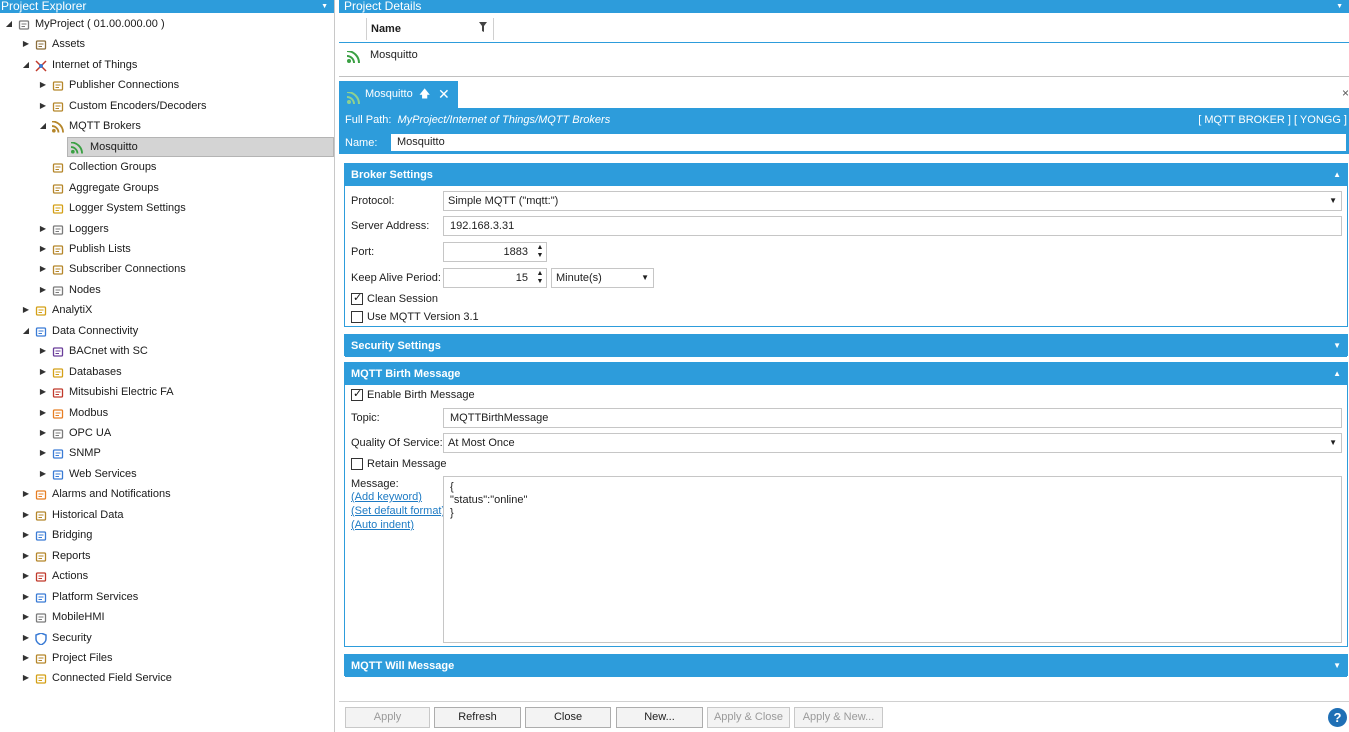 The image size is (1349, 732). I want to click on refresh-button: Refresh, so click(477, 717).